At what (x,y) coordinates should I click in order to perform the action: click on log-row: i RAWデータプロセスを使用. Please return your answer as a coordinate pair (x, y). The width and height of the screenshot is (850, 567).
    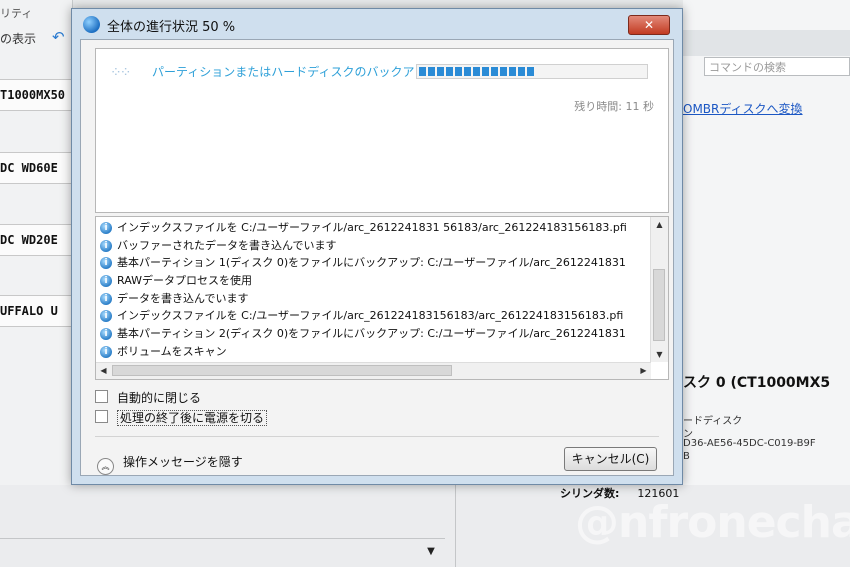
    Looking at the image, I should click on (371, 281).